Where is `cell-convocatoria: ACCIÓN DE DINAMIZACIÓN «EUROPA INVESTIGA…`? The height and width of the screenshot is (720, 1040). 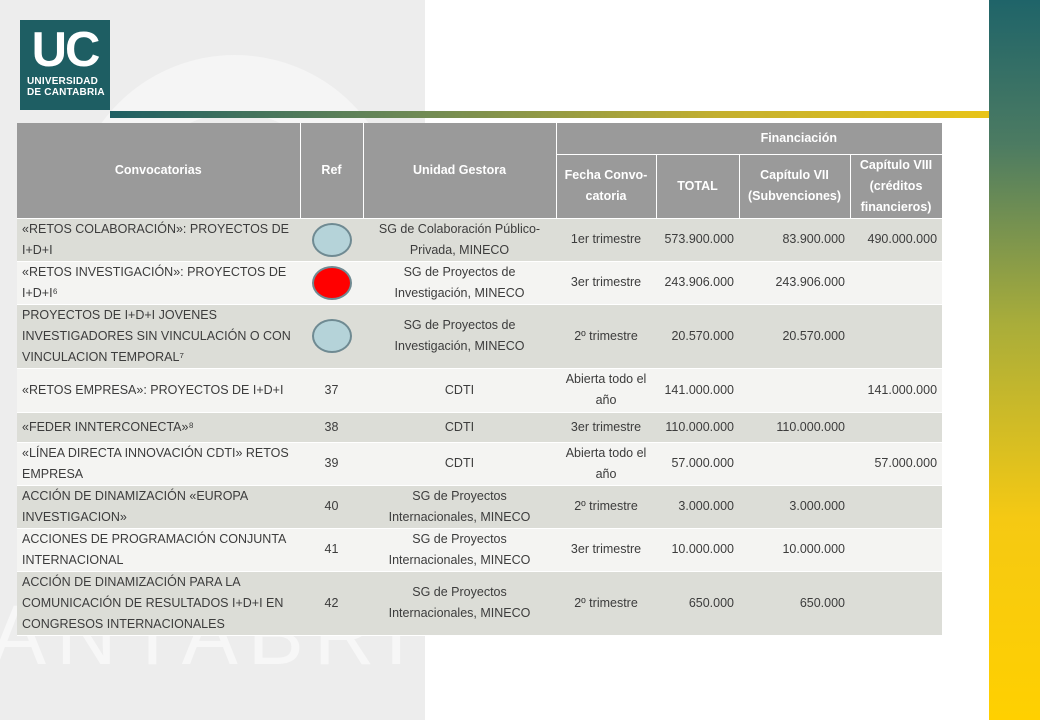 cell-convocatoria: ACCIÓN DE DINAMIZACIÓN «EUROPA INVESTIGA… is located at coordinates (158, 507).